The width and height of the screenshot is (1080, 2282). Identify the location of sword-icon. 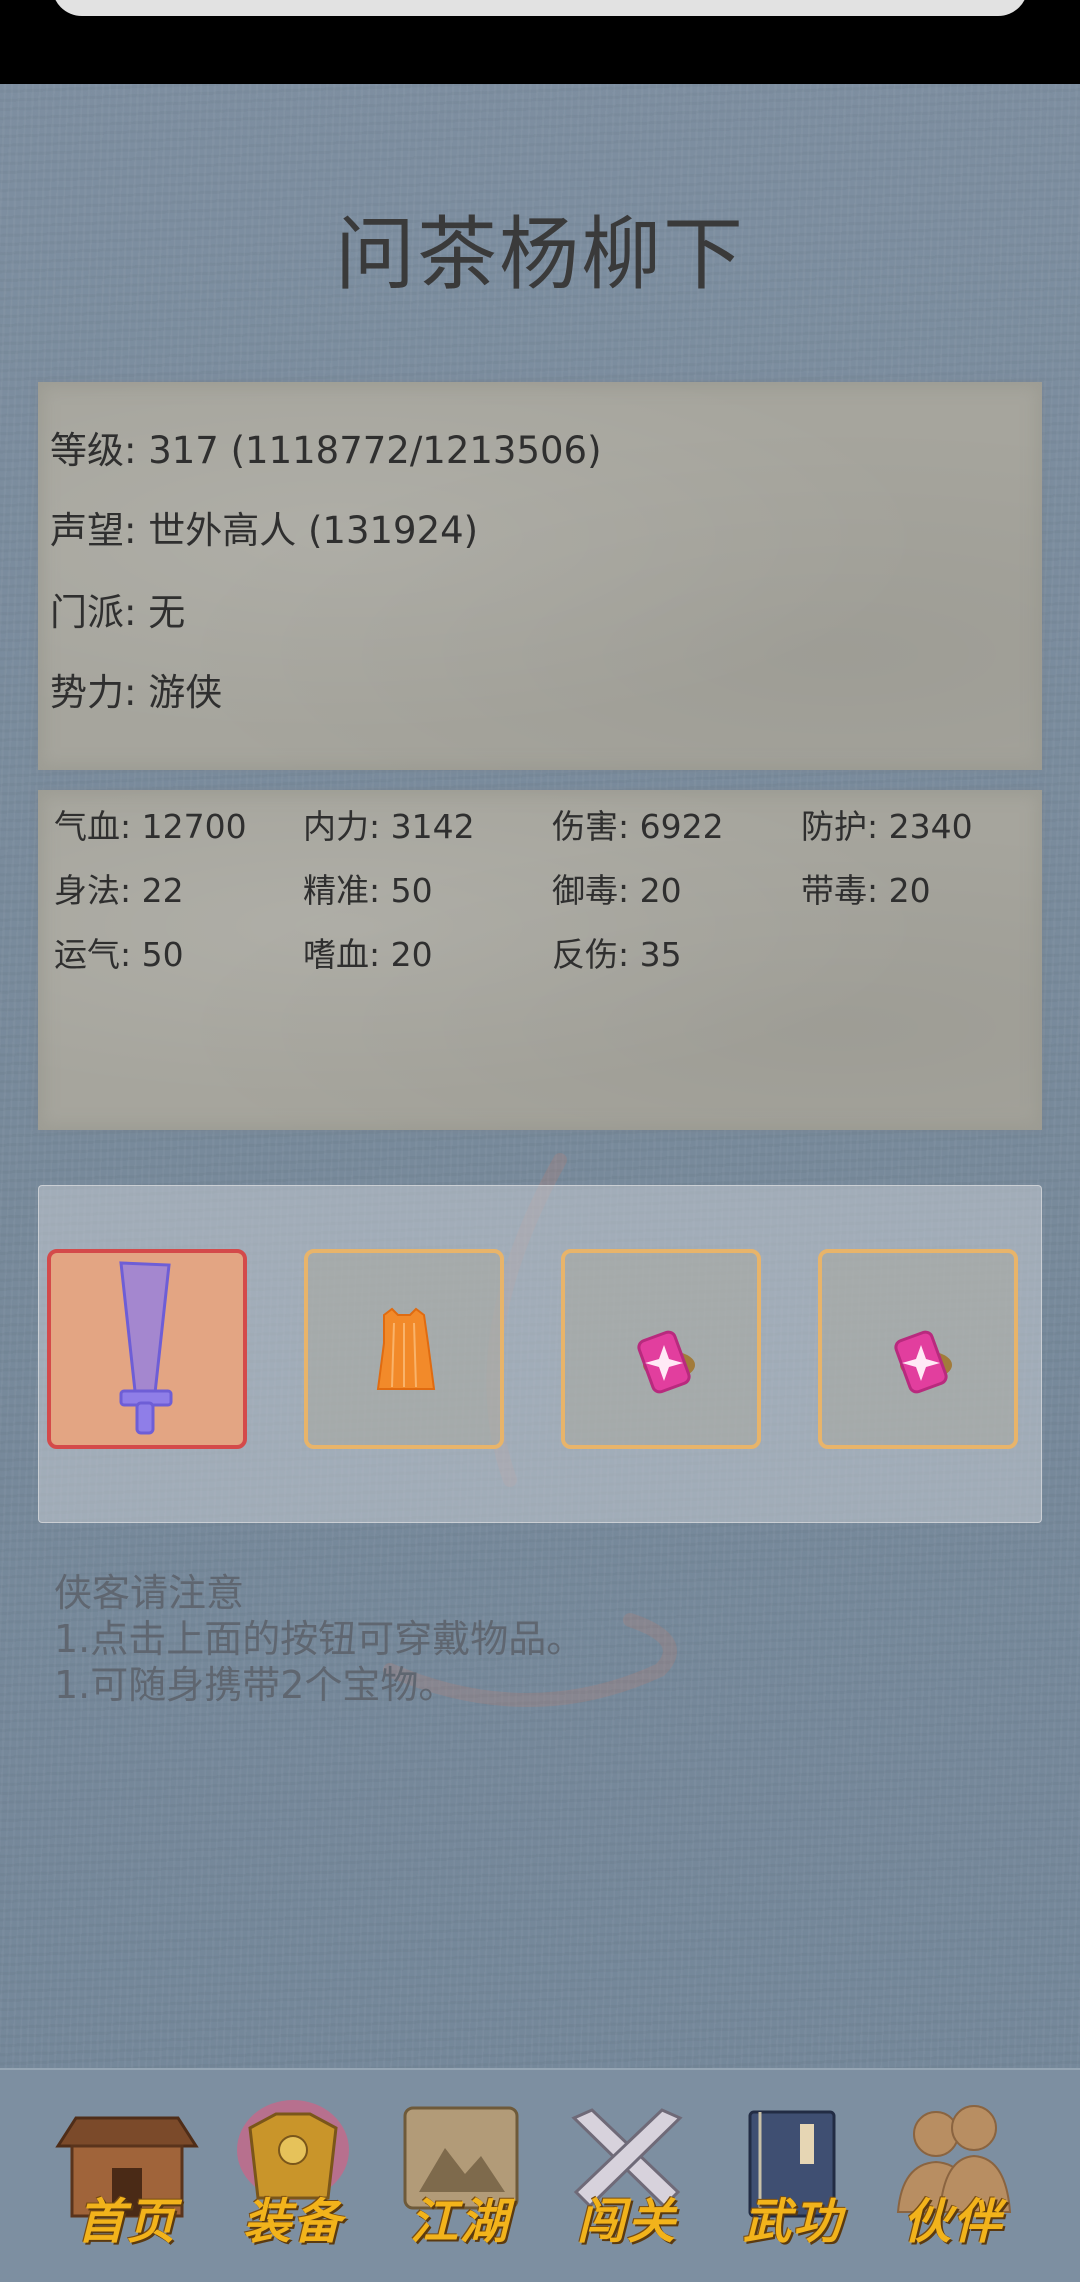
(146, 1348).